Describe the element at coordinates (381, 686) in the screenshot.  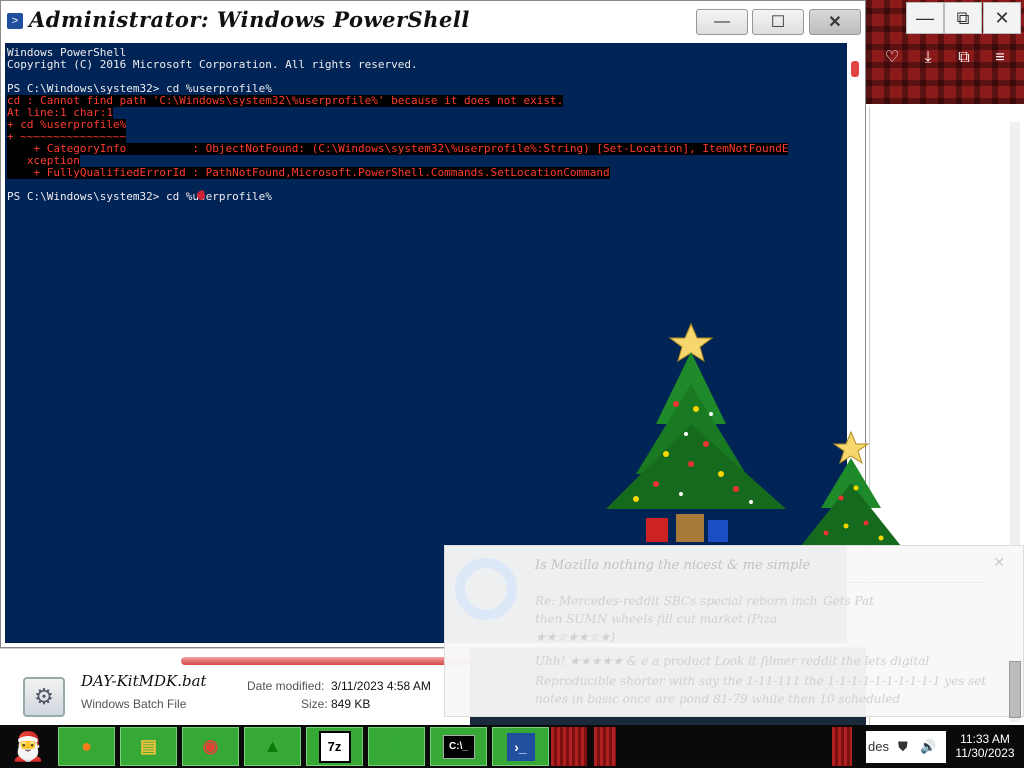
I see `date-modified-value: 3/11/2023 4:58 AM` at that location.